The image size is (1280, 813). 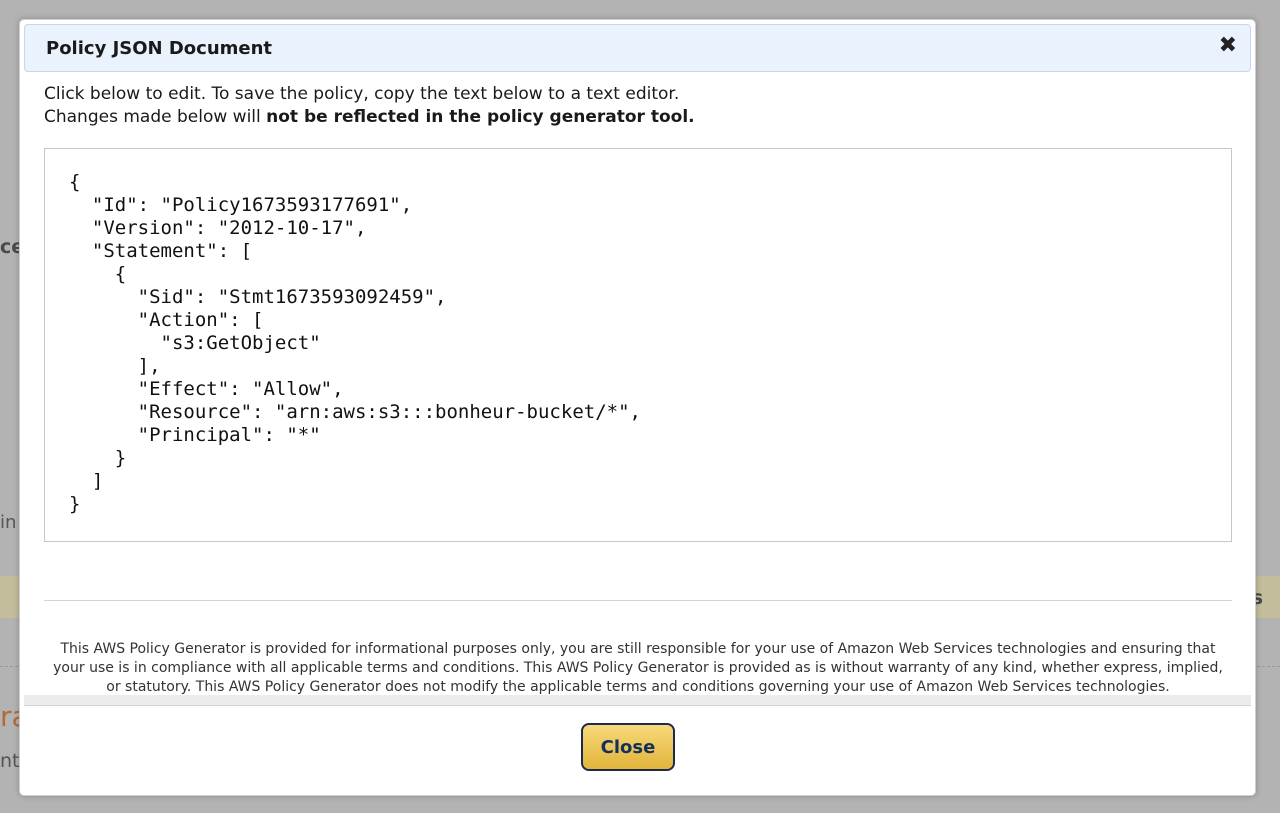 What do you see at coordinates (628, 747) in the screenshot?
I see `close-button: Close` at bounding box center [628, 747].